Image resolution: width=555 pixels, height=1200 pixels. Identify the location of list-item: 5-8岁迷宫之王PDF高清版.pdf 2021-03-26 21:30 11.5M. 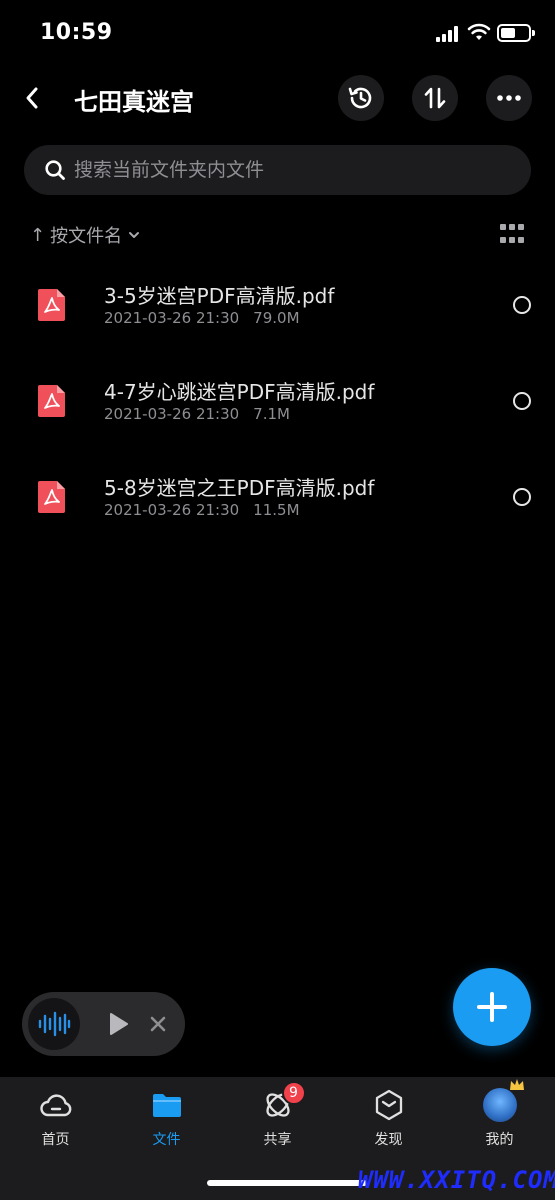
(277, 498).